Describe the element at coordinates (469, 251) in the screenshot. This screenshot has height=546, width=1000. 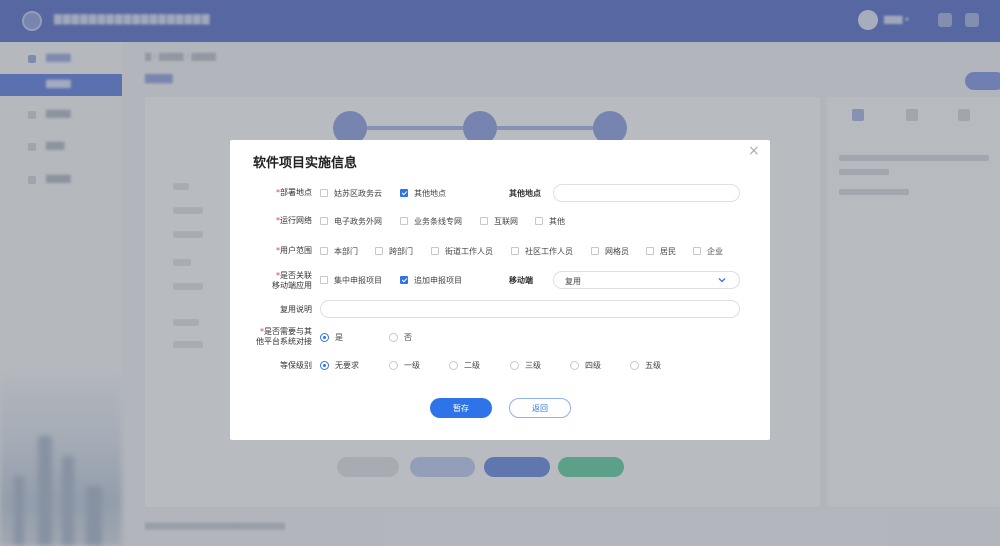
I see `option-label: 街道工作人员` at that location.